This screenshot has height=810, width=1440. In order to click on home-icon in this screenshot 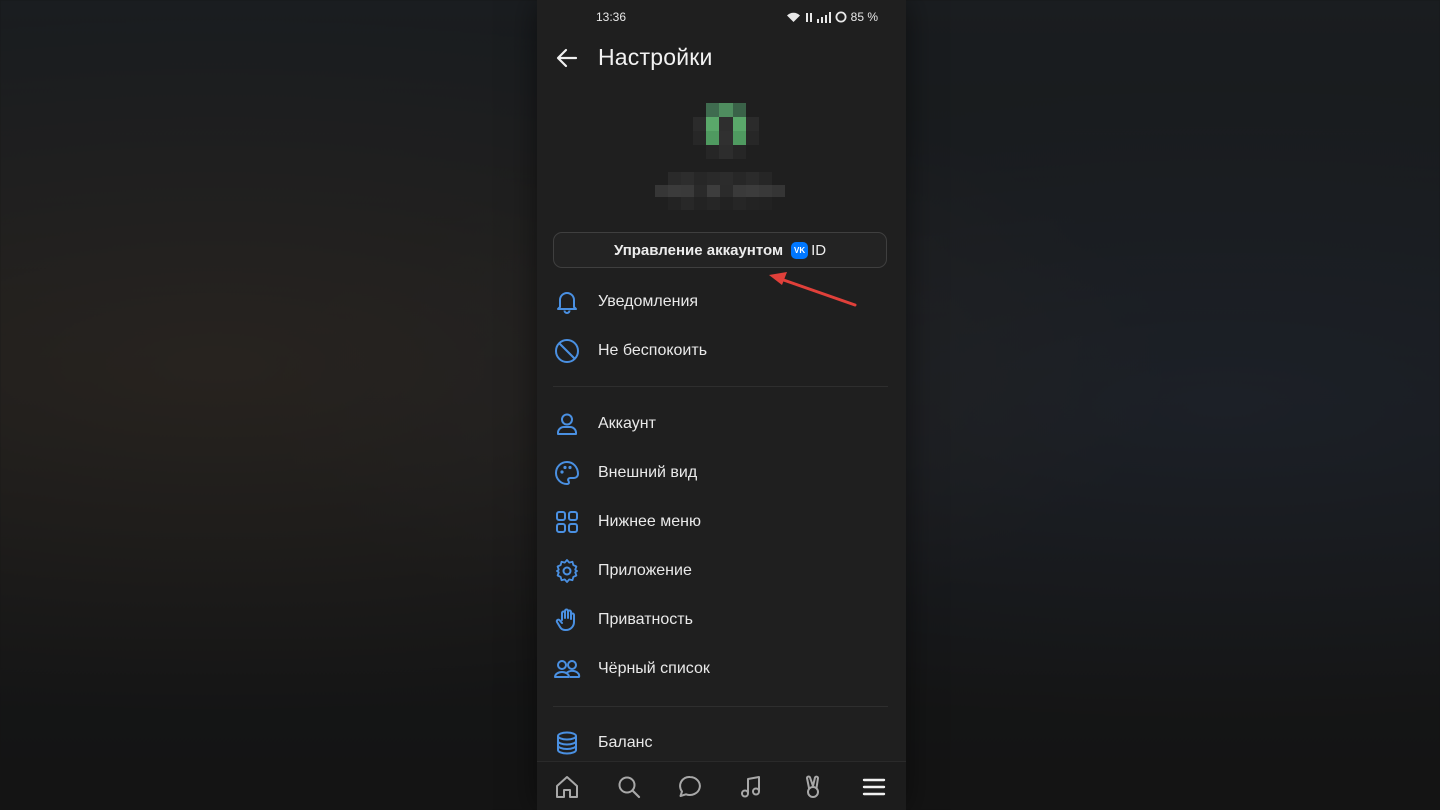, I will do `click(567, 787)`.